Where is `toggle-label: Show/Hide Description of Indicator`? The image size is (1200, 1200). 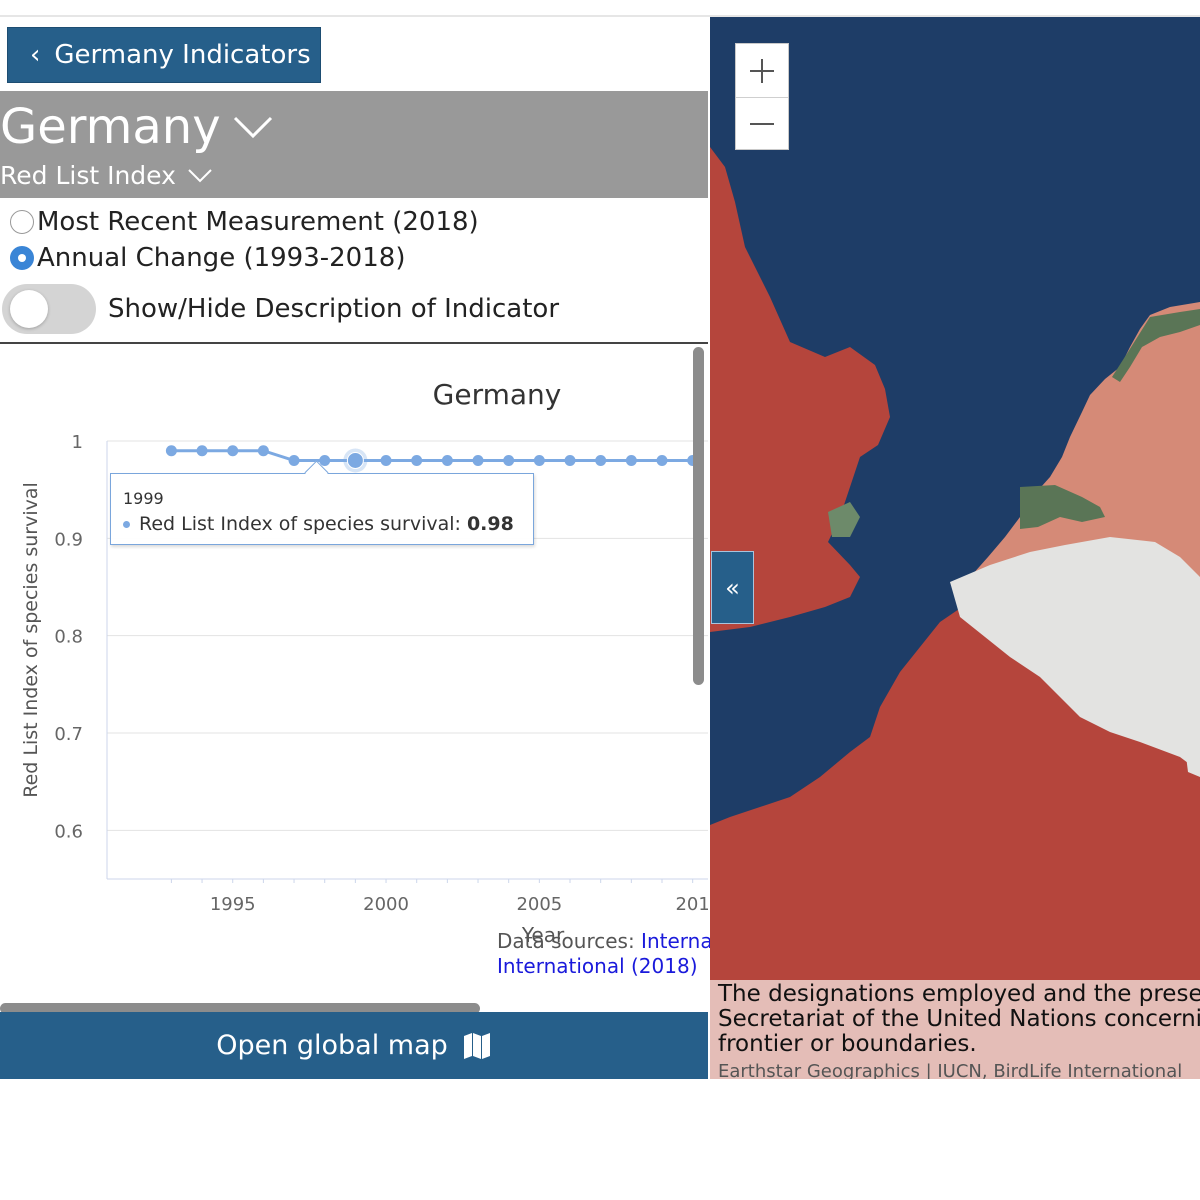 toggle-label: Show/Hide Description of Indicator is located at coordinates (334, 309).